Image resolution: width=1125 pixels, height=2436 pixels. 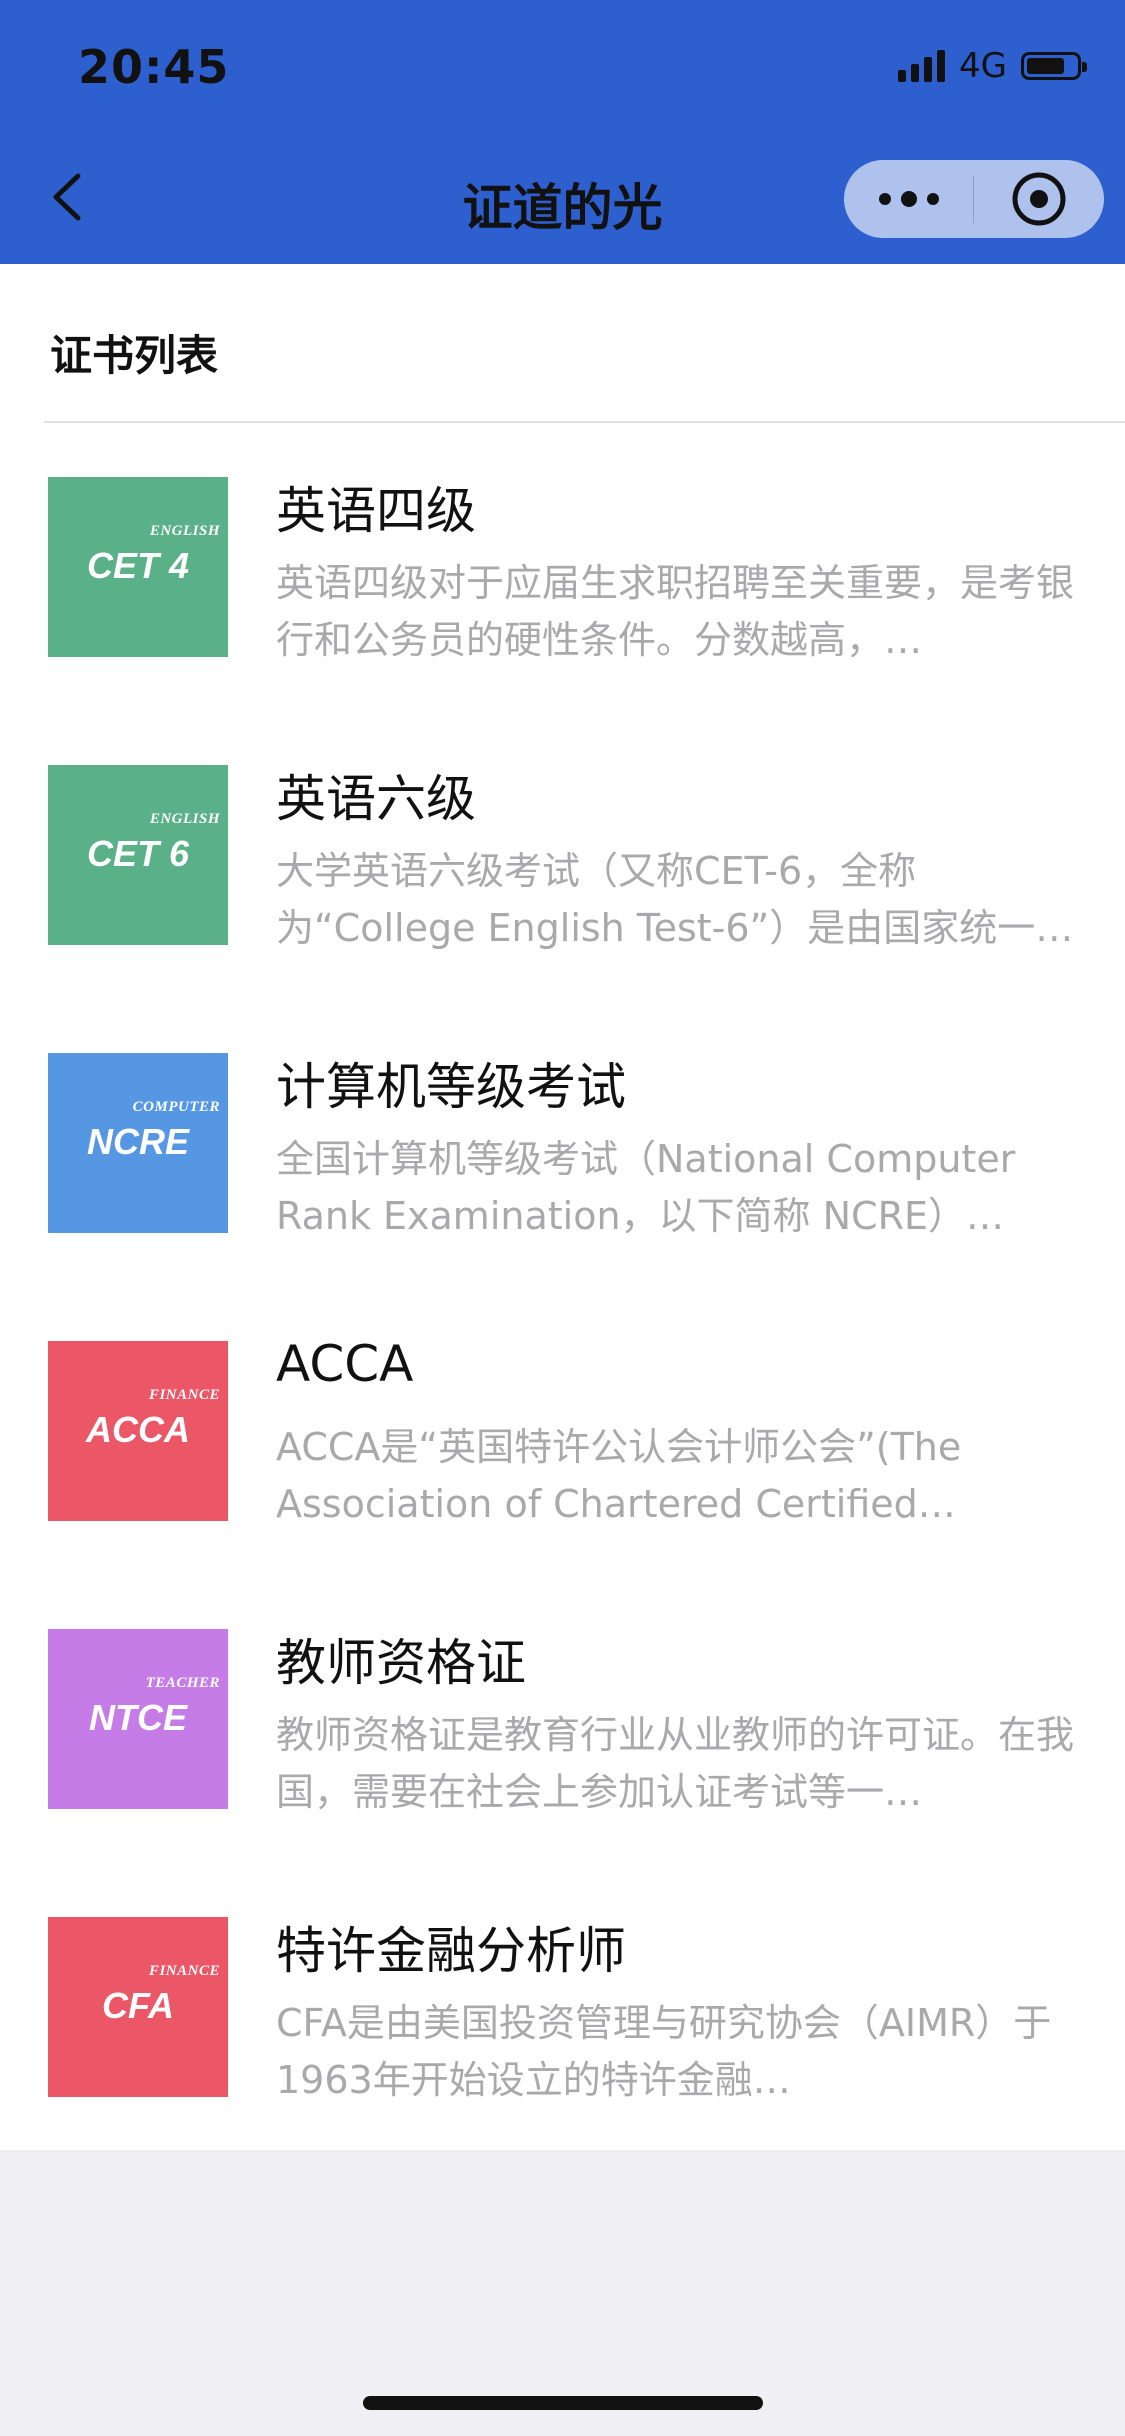 What do you see at coordinates (134, 355) in the screenshot?
I see `section-title: 证书列表` at bounding box center [134, 355].